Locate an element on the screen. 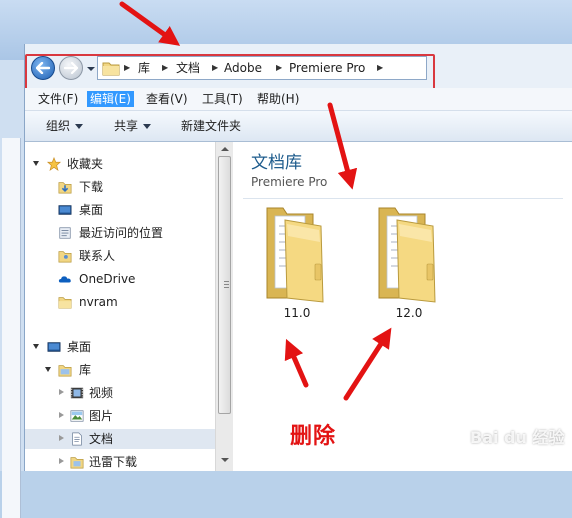  annotation-arrow-to-library is located at coordinates (342, 146).